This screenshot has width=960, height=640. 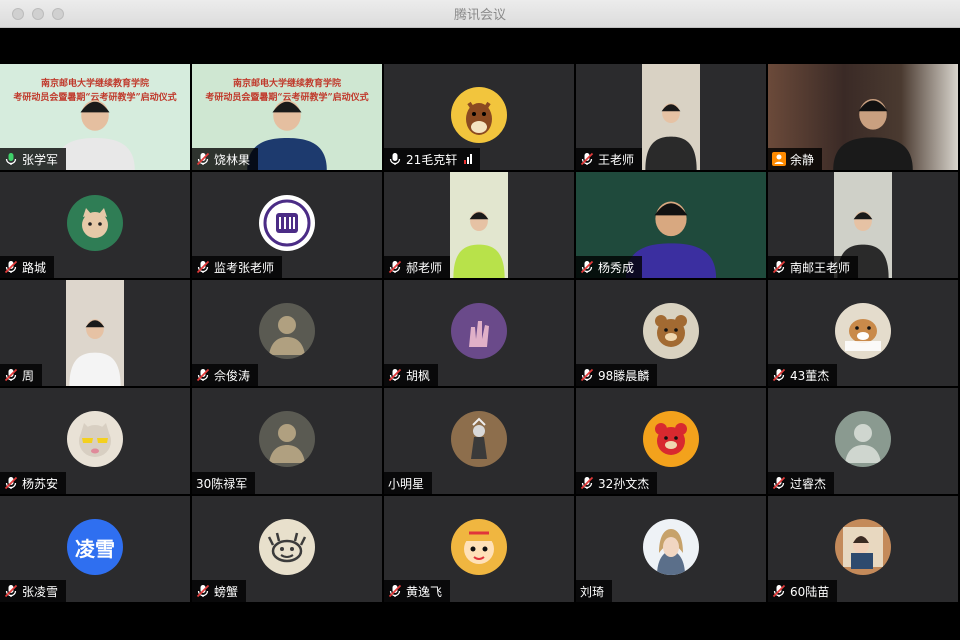 I want to click on participant-tile: 32孙文杰, so click(x=671, y=441).